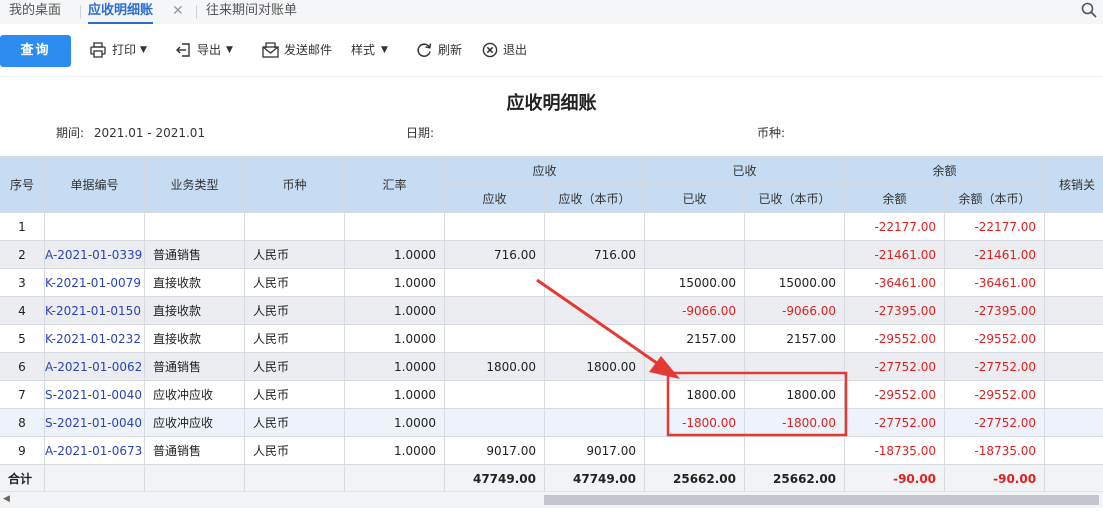  What do you see at coordinates (795, 478) in the screenshot?
I see `total-received-local: 25662.00` at bounding box center [795, 478].